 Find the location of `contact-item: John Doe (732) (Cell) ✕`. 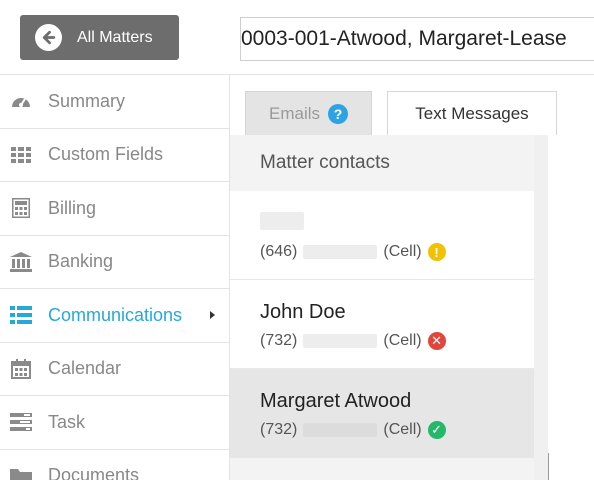

contact-item: John Doe (732) (Cell) ✕ is located at coordinates (382, 324).